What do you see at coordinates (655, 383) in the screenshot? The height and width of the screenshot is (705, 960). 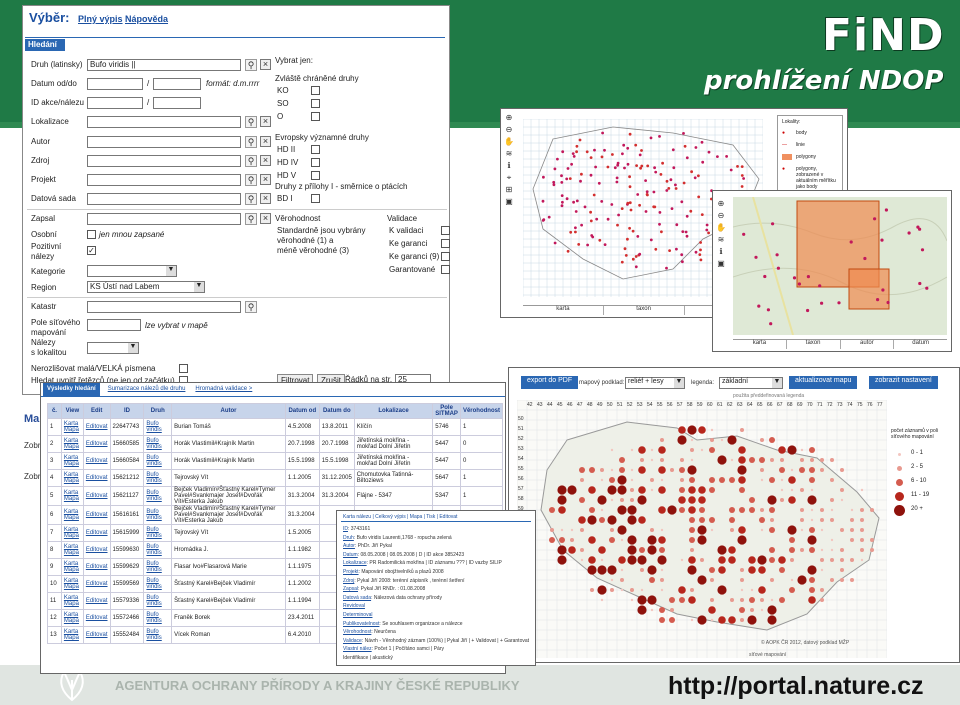 I see `background-select: reliéf + lesy ▼` at bounding box center [655, 383].